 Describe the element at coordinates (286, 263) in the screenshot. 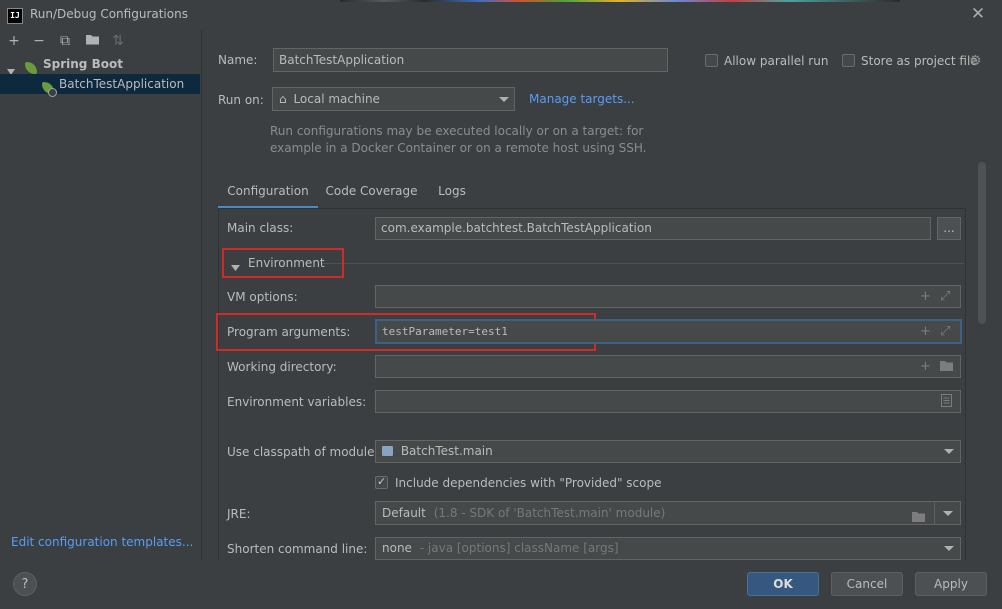

I see `environment-section-label: Environment` at that location.